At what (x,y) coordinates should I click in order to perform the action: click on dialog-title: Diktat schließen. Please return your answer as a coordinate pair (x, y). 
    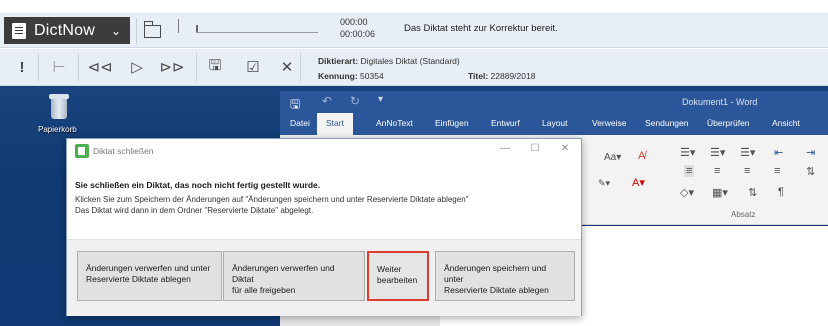
    Looking at the image, I should click on (123, 151).